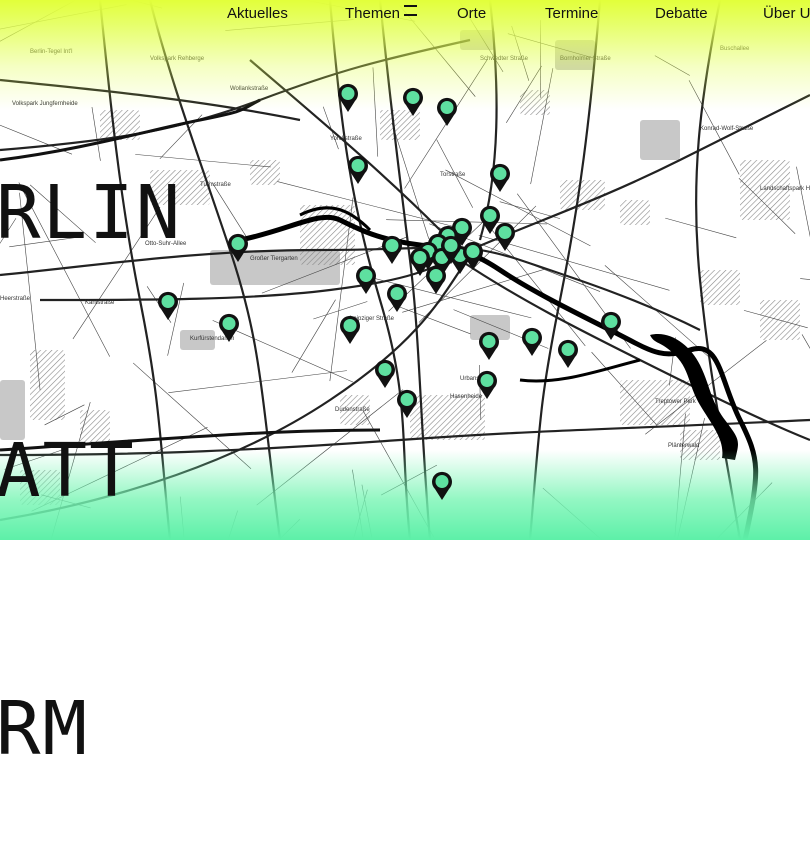 The image size is (810, 858). I want to click on logo-line-2: ATT, so click(91, 471).